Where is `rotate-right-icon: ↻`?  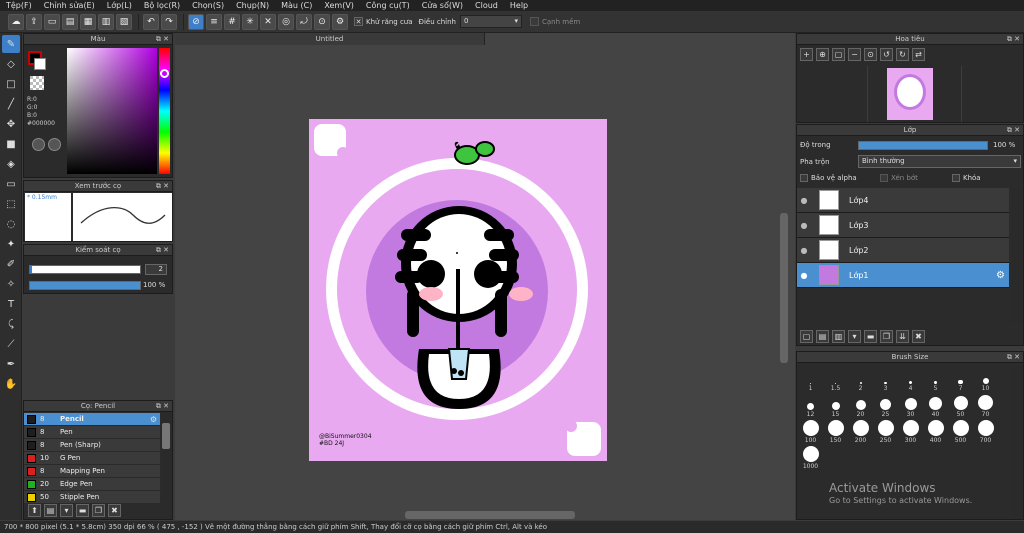
rotate-right-icon: ↻ is located at coordinates (902, 54).